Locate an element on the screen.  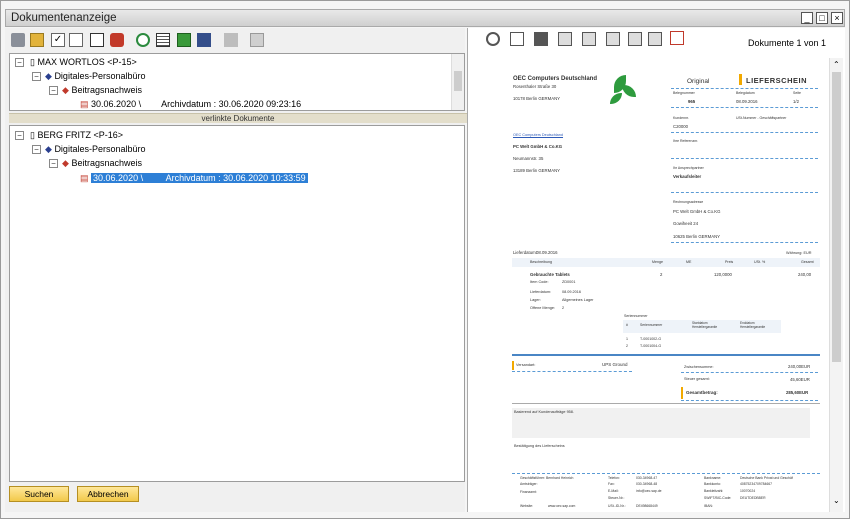
label-belegnr: Belegnummer is located at coordinates (684, 93).